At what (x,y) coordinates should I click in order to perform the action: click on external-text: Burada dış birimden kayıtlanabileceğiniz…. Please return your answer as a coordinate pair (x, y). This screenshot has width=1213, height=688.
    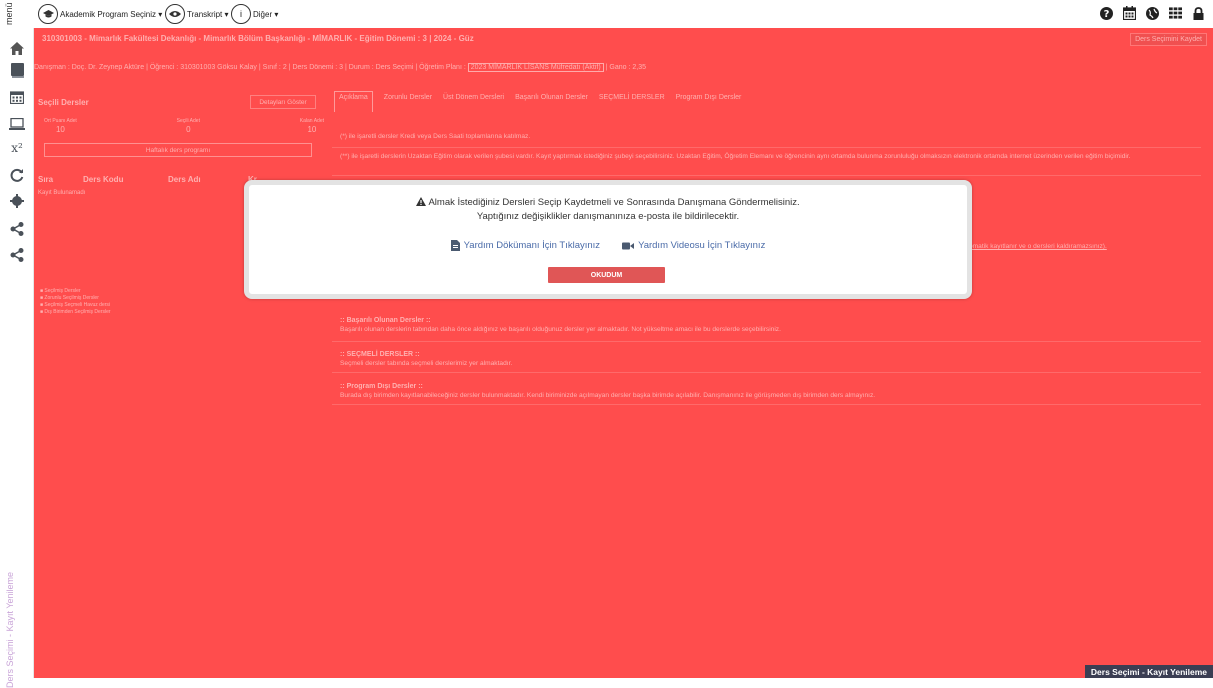
    Looking at the image, I should click on (770, 395).